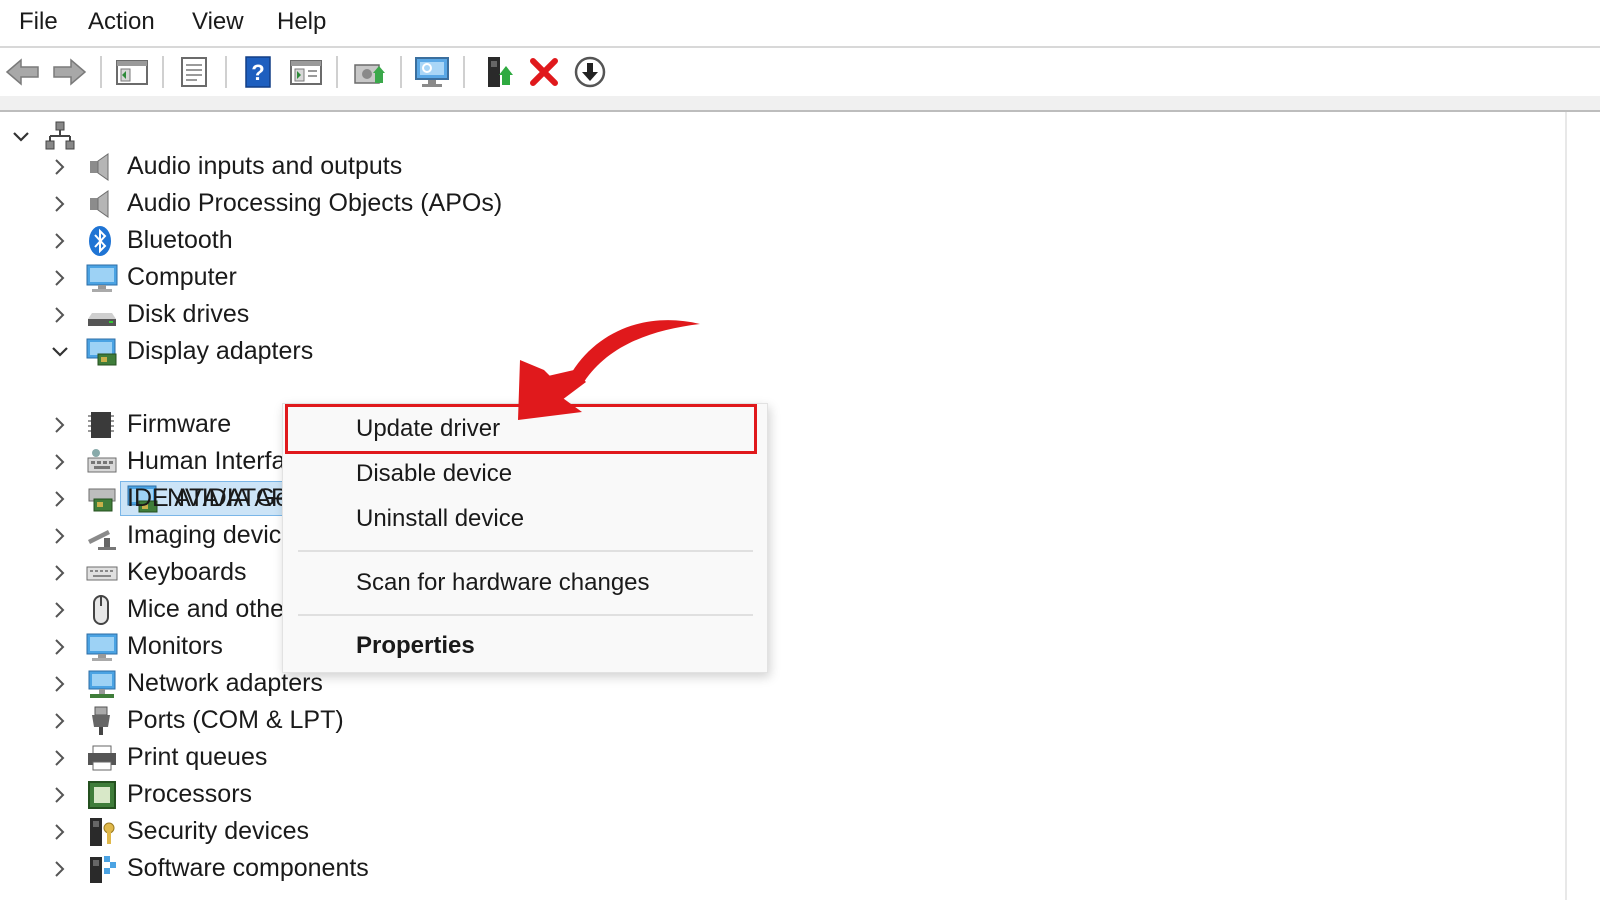 The width and height of the screenshot is (1600, 900). What do you see at coordinates (102, 540) in the screenshot?
I see `camera-icon` at bounding box center [102, 540].